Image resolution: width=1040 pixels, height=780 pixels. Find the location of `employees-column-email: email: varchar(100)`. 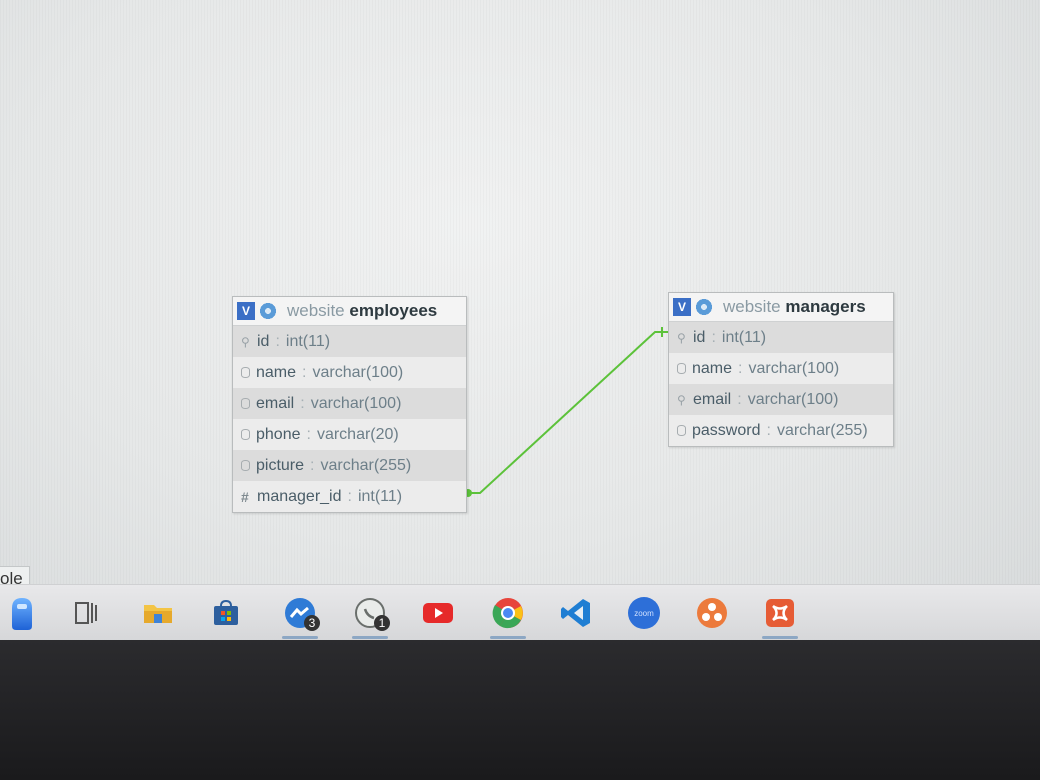

employees-column-email: email: varchar(100) is located at coordinates (349, 403).